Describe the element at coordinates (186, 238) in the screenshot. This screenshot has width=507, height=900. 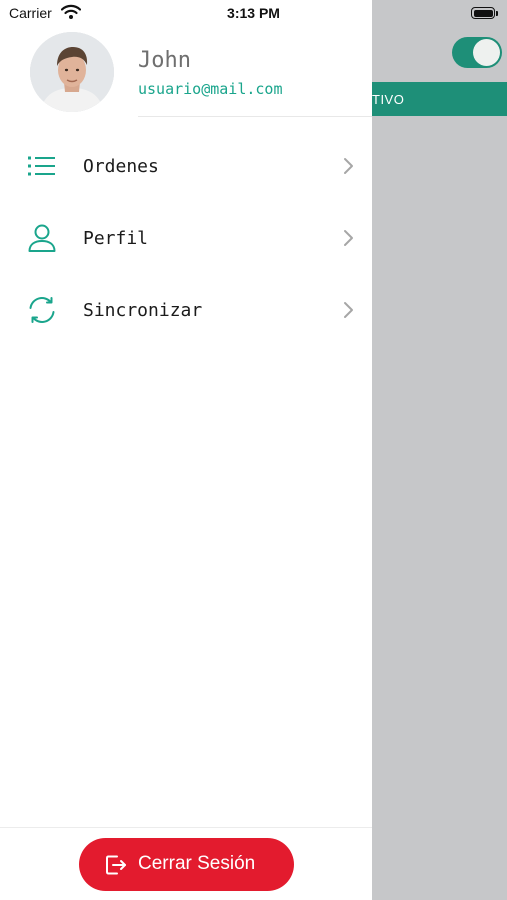
I see `menu-item-perfil: Perfil` at that location.